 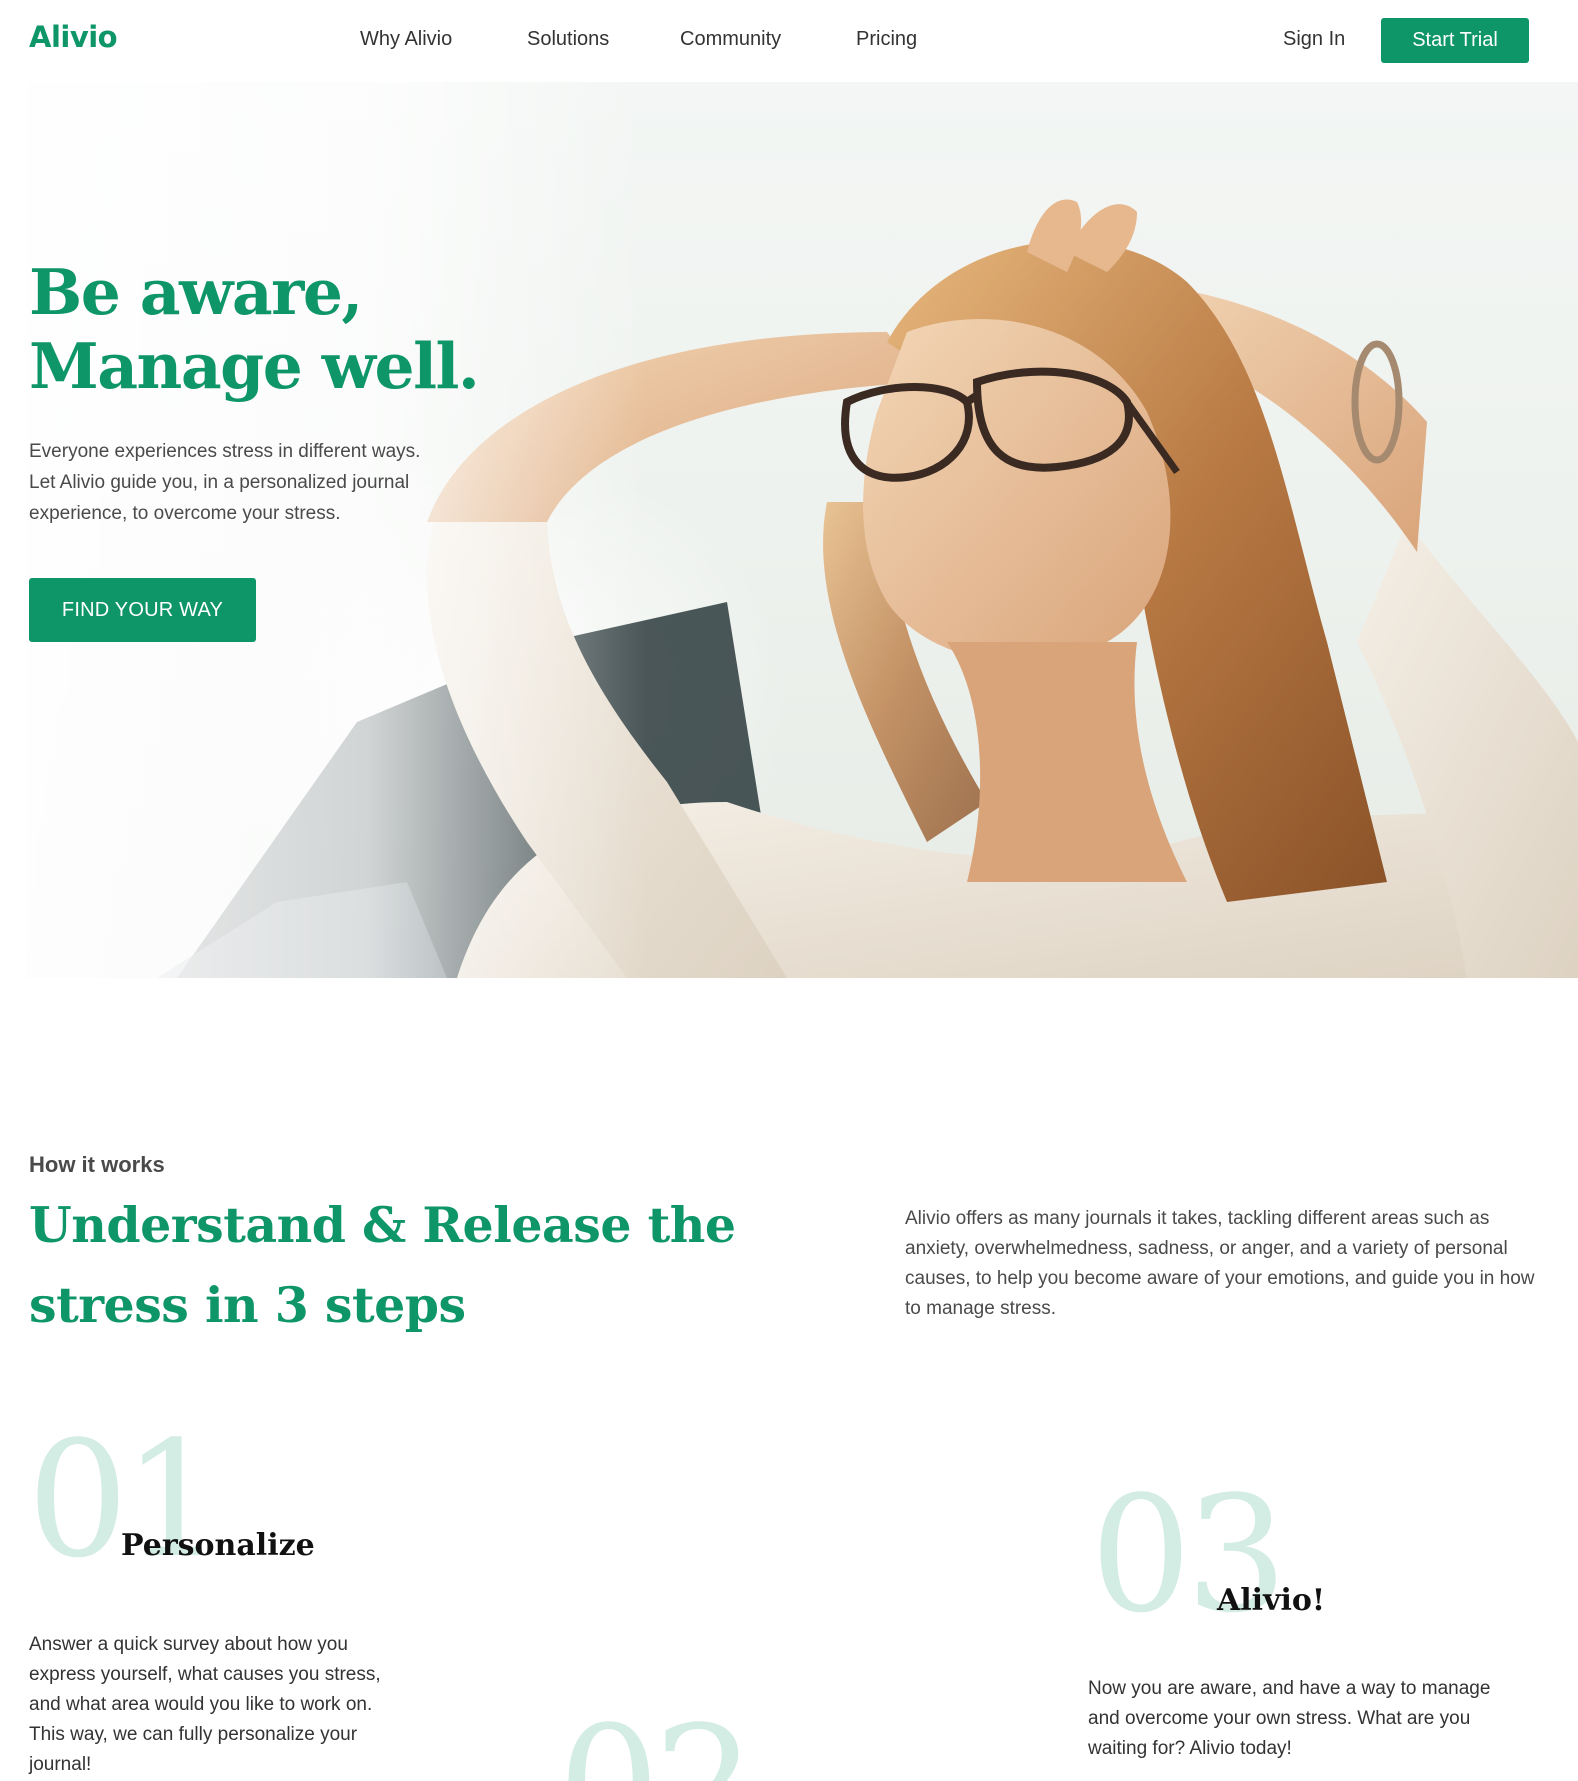 What do you see at coordinates (254, 366) in the screenshot?
I see `hero-headline-line2: Manage well.` at bounding box center [254, 366].